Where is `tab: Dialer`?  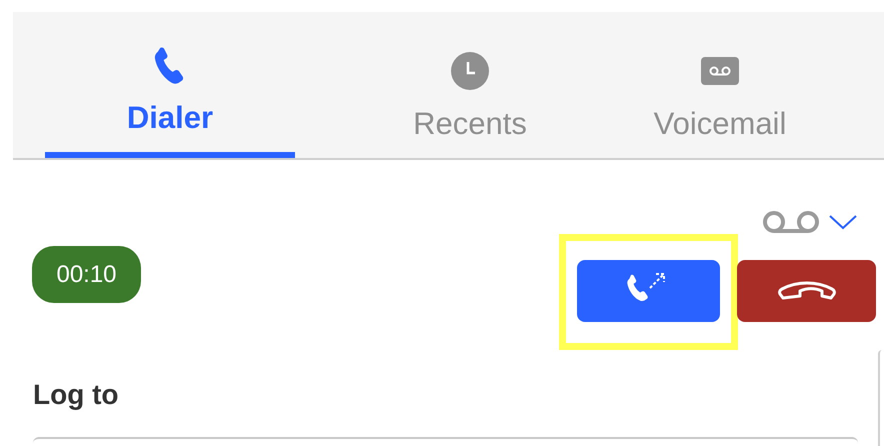
tab: Dialer is located at coordinates (170, 85).